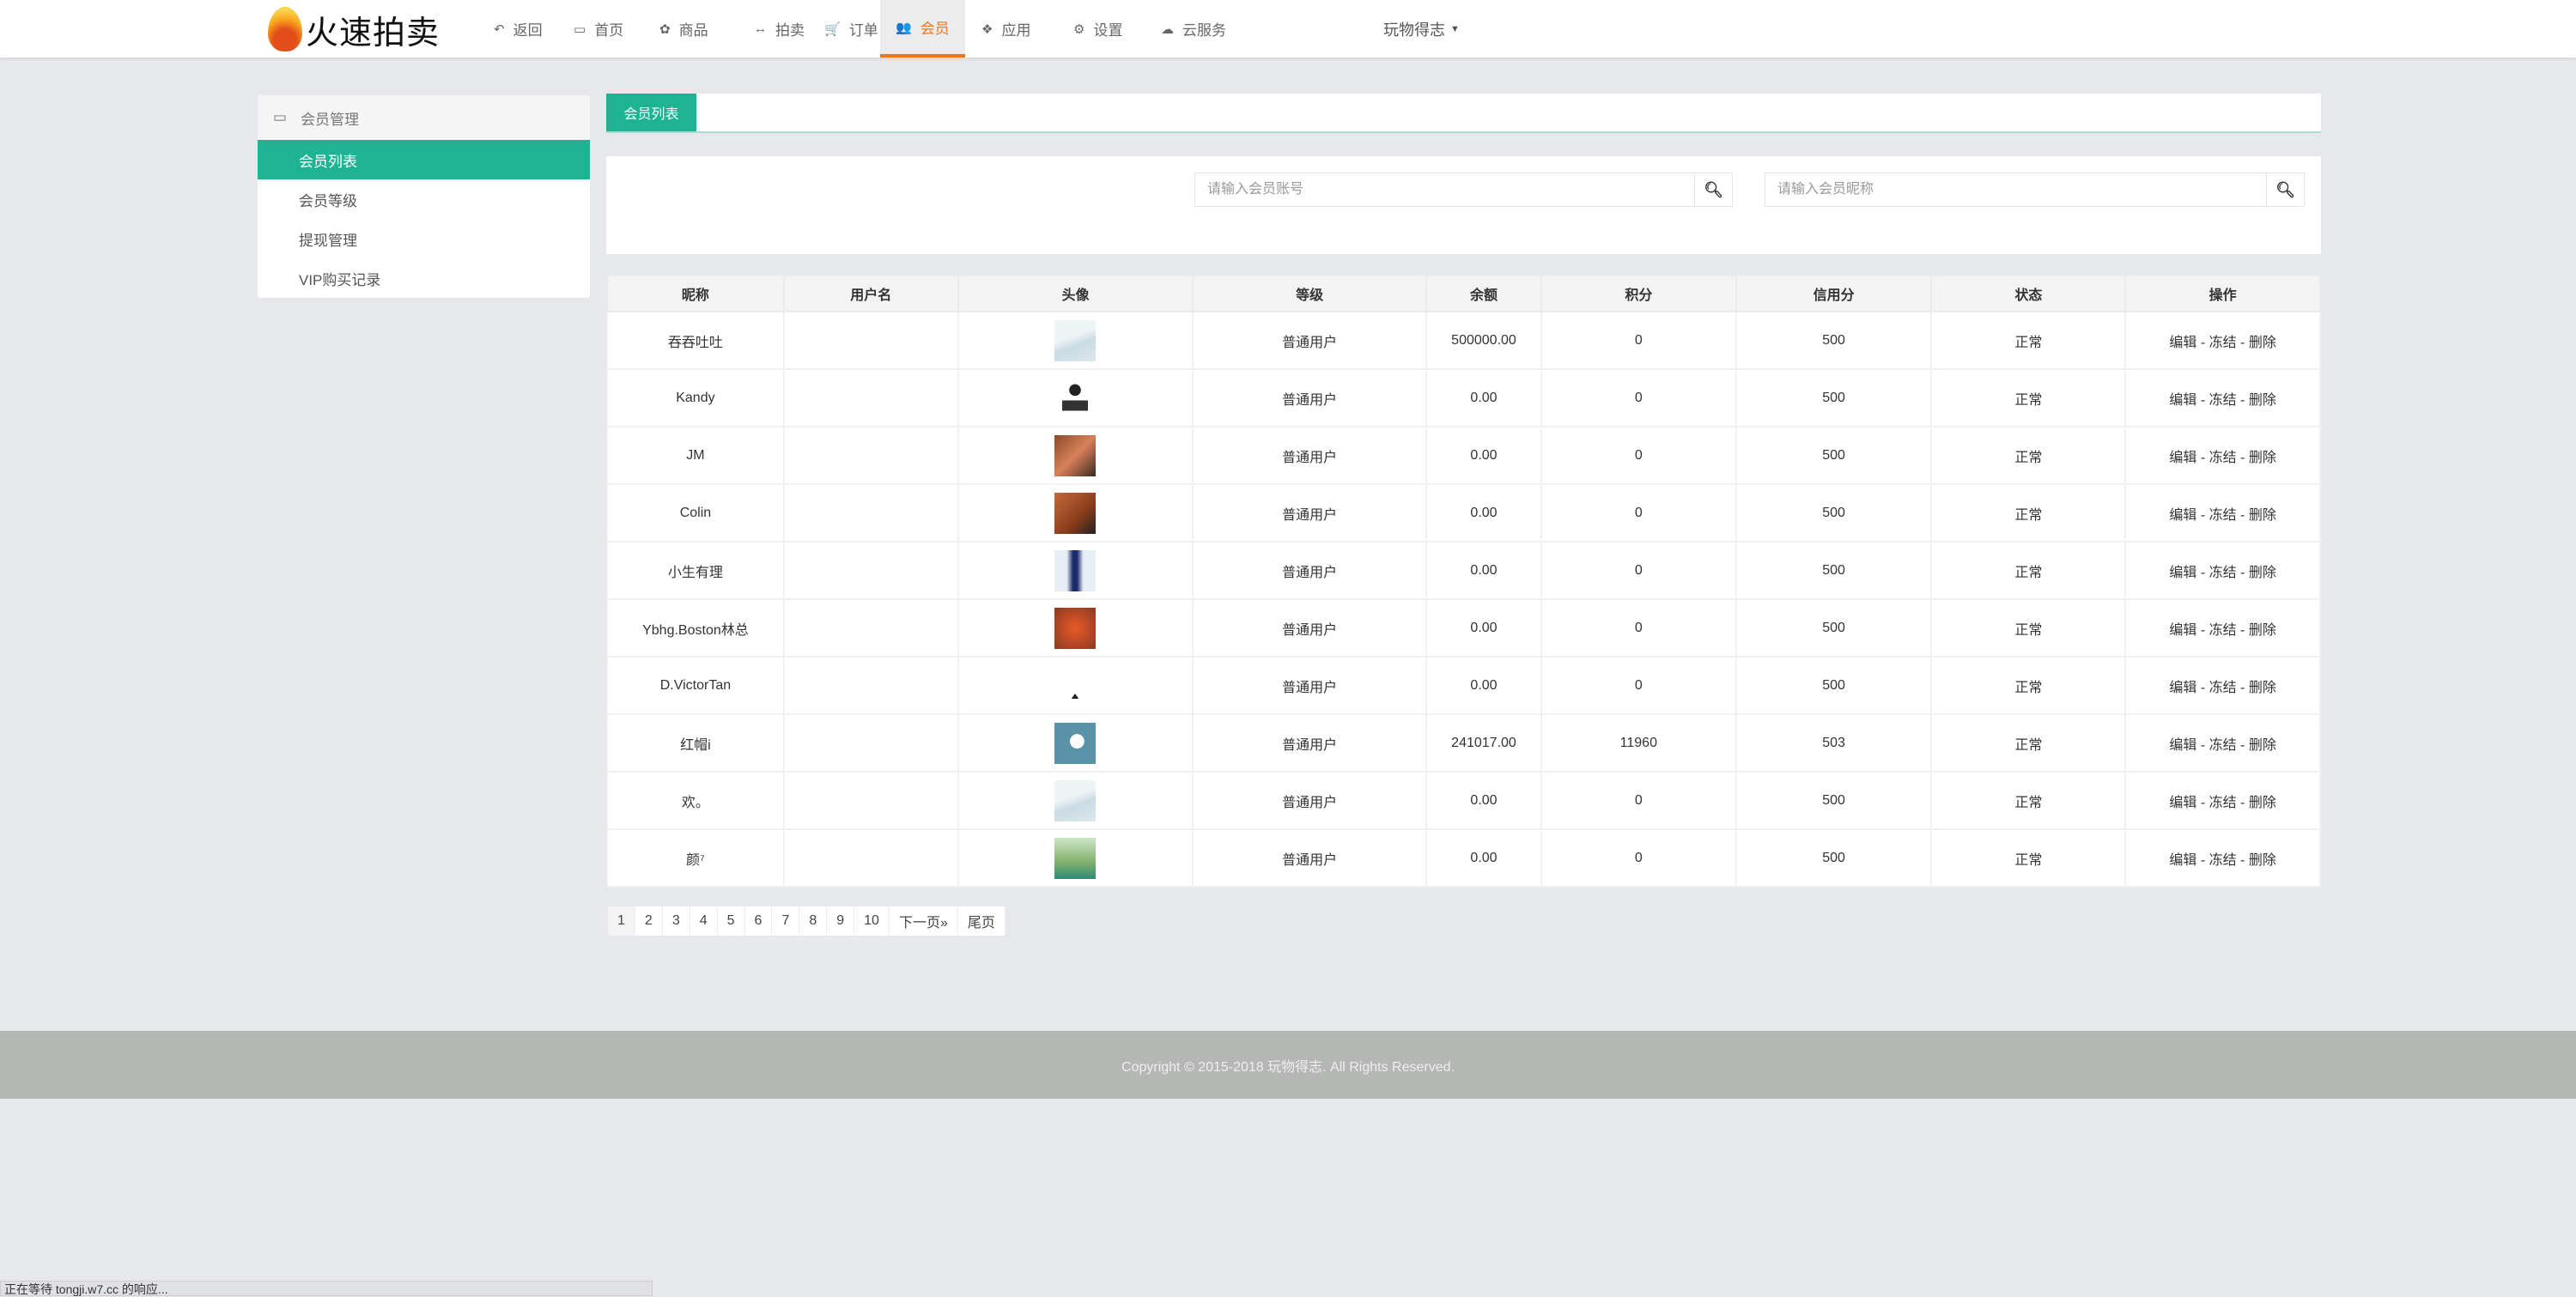 The height and width of the screenshot is (1297, 2576). Describe the element at coordinates (1834, 743) in the screenshot. I see `credit-cell: 503` at that location.